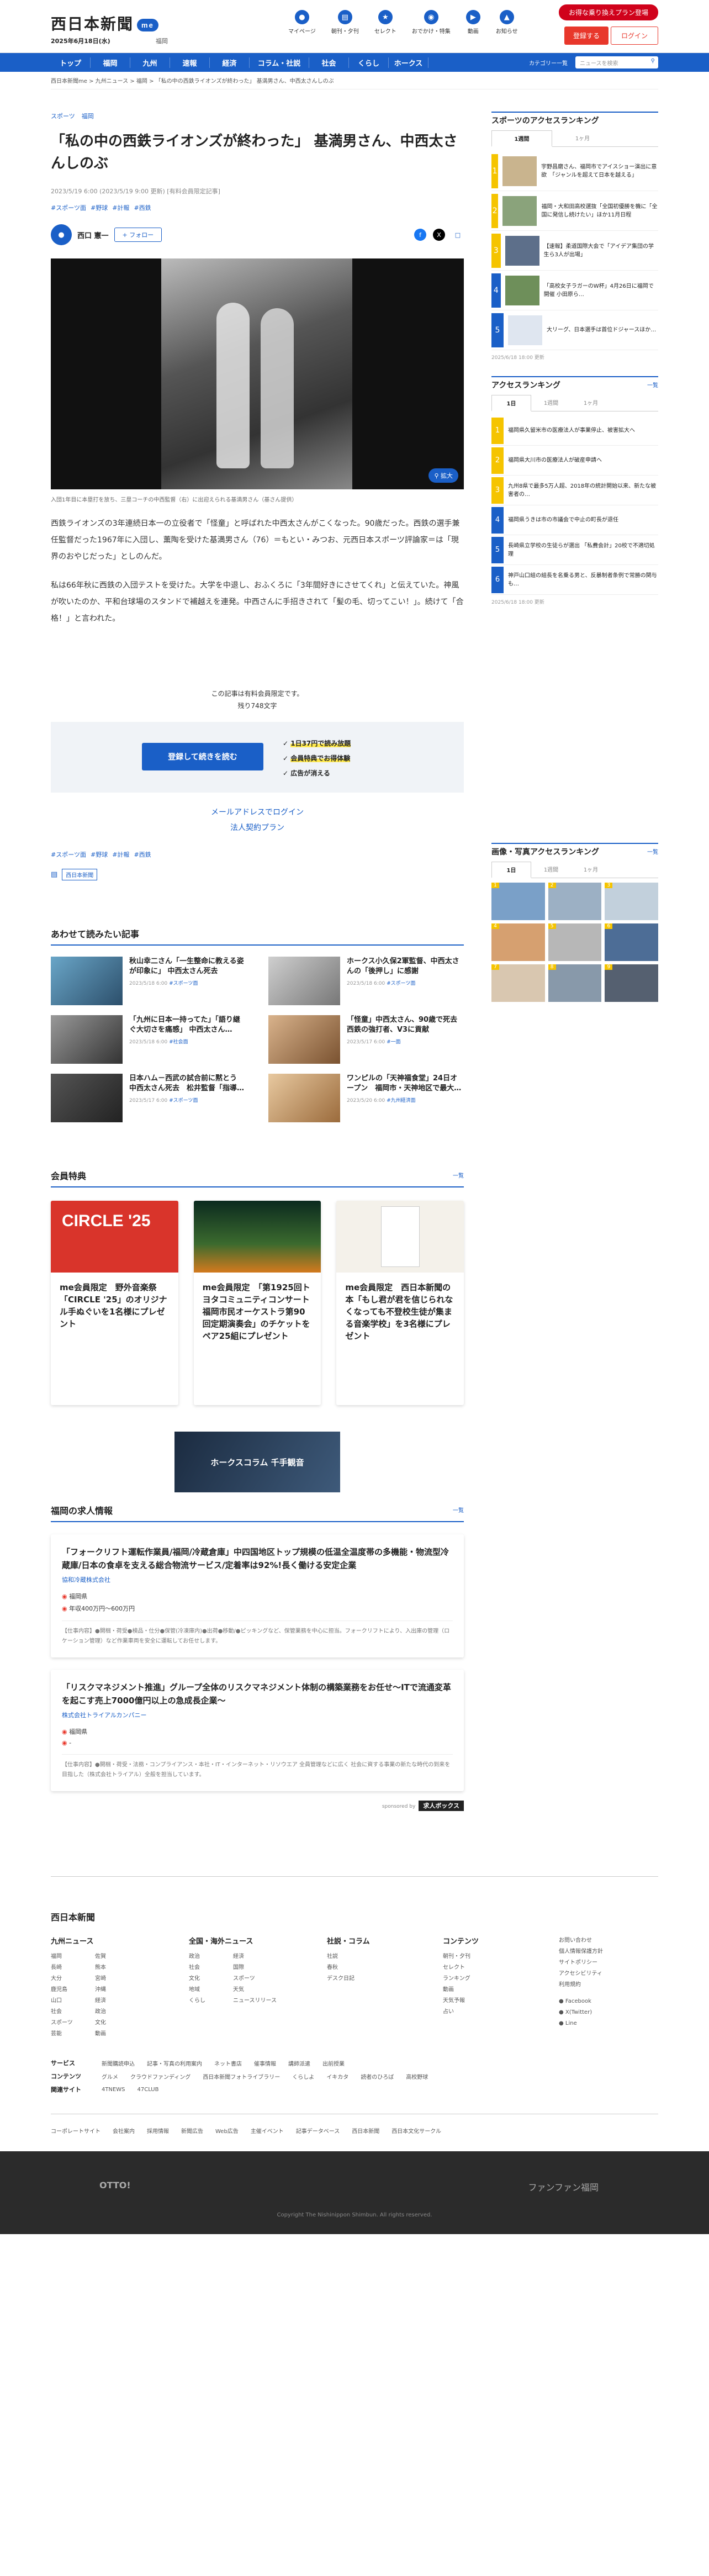 Image resolution: width=709 pixels, height=2576 pixels. I want to click on footer-link: 新聞購読申込, so click(119, 2063).